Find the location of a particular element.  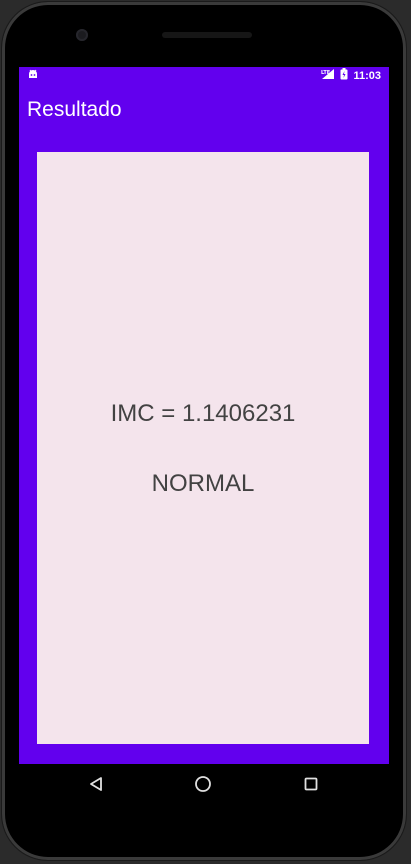

recents-square-icon is located at coordinates (311, 784).